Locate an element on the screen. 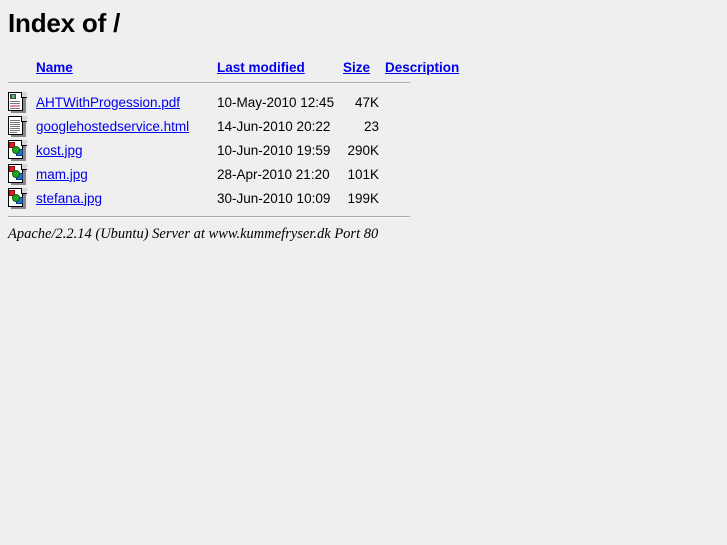 This screenshot has width=727, height=545. bottom-horizontal-rule is located at coordinates (209, 217).